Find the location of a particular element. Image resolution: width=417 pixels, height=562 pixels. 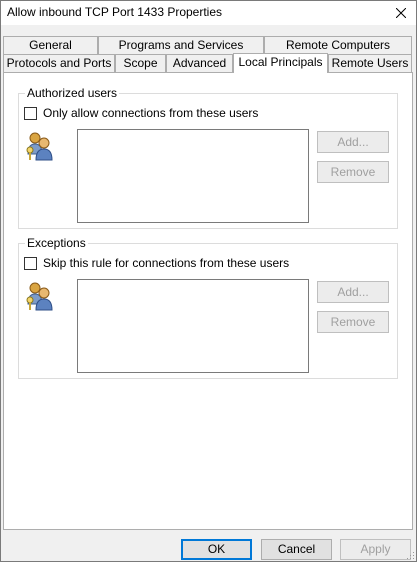

tab-protocols-and-ports: Protocols and Ports is located at coordinates (59, 63).